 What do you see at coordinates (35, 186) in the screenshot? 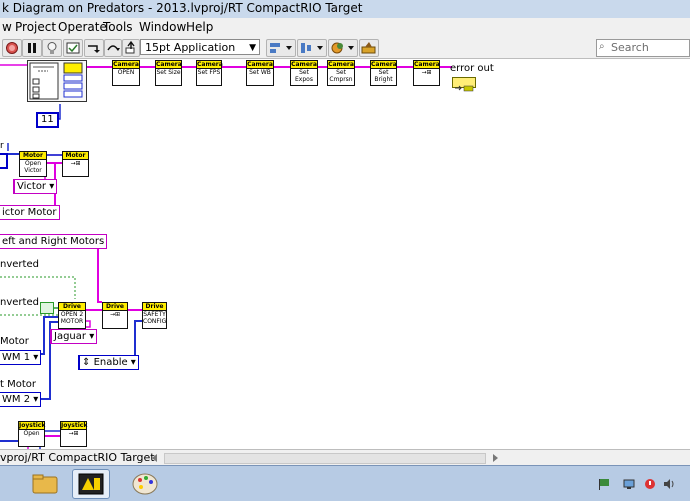
I see `victor-ring: Victor ▾` at bounding box center [35, 186].